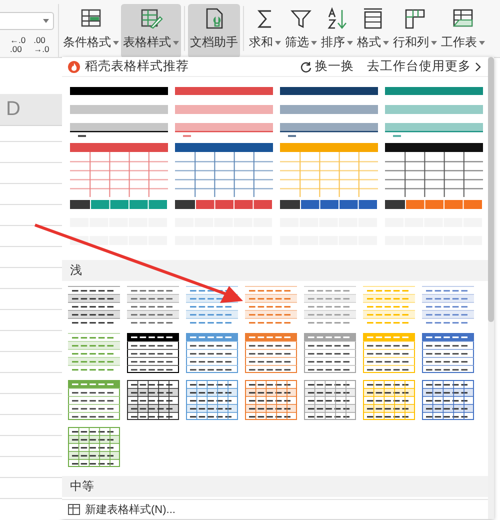 Image resolution: width=500 pixels, height=520 pixels. What do you see at coordinates (42, 45) in the screenshot?
I see `decimal-button: .00 →.0` at bounding box center [42, 45].